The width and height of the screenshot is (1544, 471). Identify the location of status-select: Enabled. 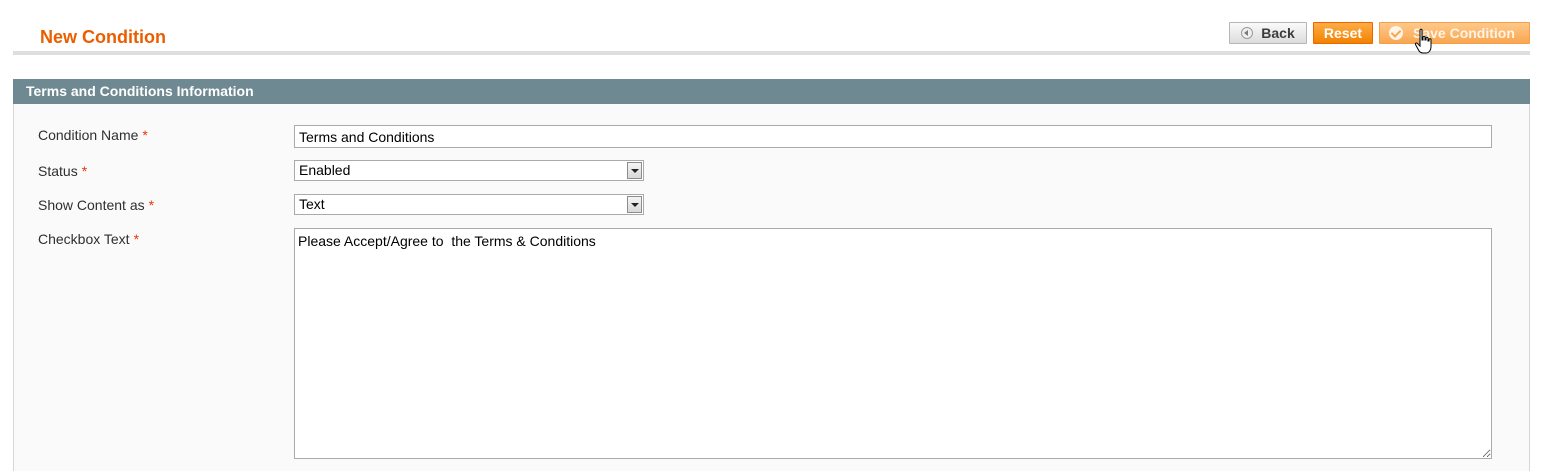
(469, 170).